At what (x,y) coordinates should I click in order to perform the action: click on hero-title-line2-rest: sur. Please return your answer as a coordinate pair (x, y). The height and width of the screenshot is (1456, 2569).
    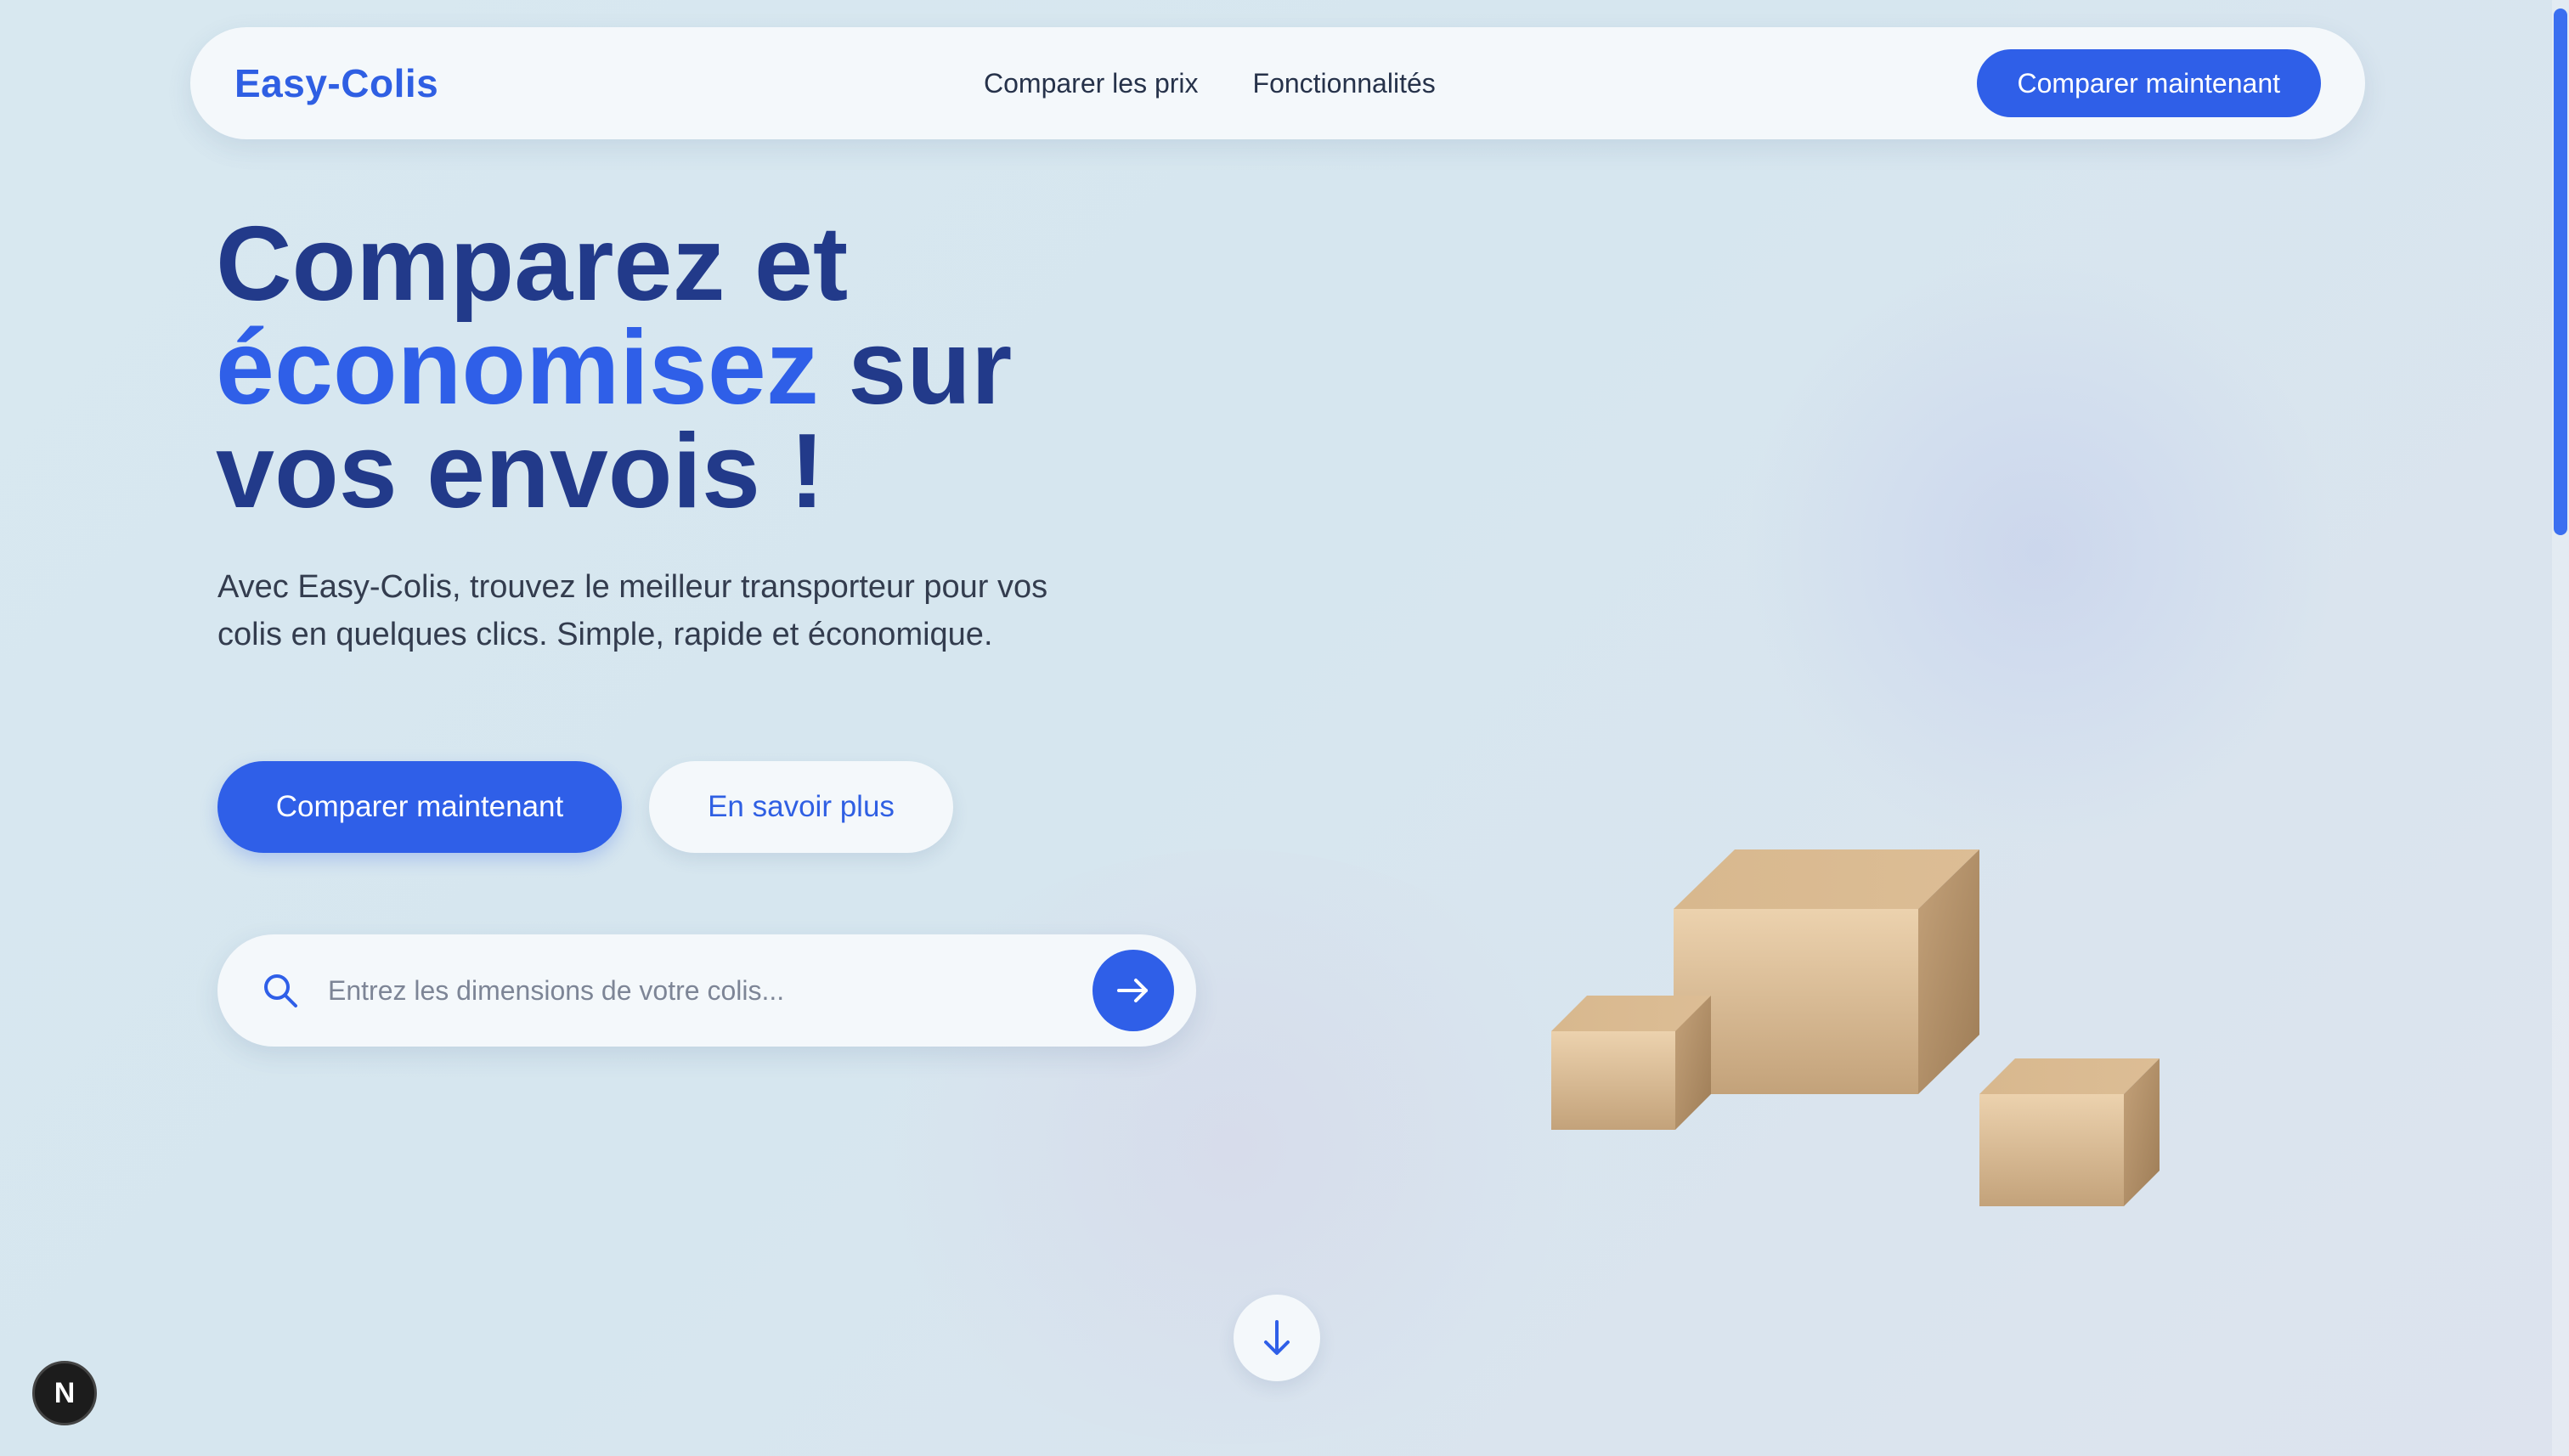
    Looking at the image, I should click on (916, 368).